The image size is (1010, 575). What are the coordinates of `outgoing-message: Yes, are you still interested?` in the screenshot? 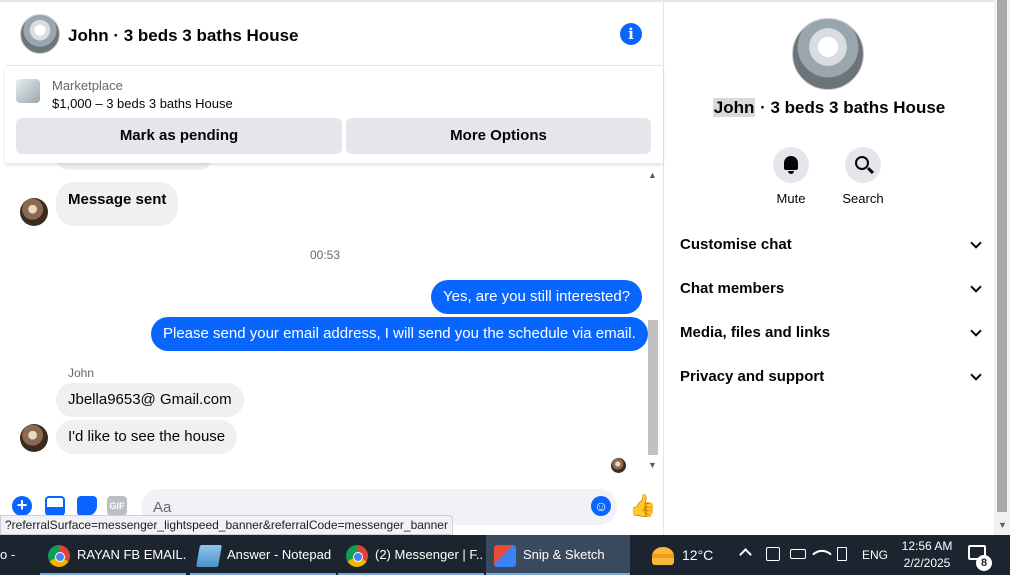 It's located at (537, 297).